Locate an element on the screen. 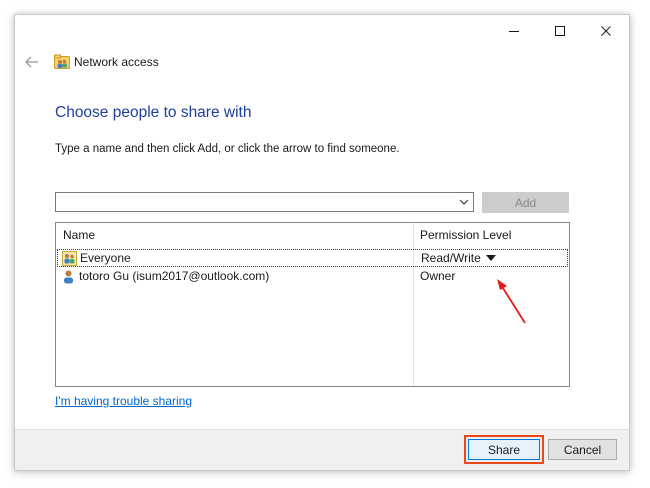  close-icon is located at coordinates (606, 31).